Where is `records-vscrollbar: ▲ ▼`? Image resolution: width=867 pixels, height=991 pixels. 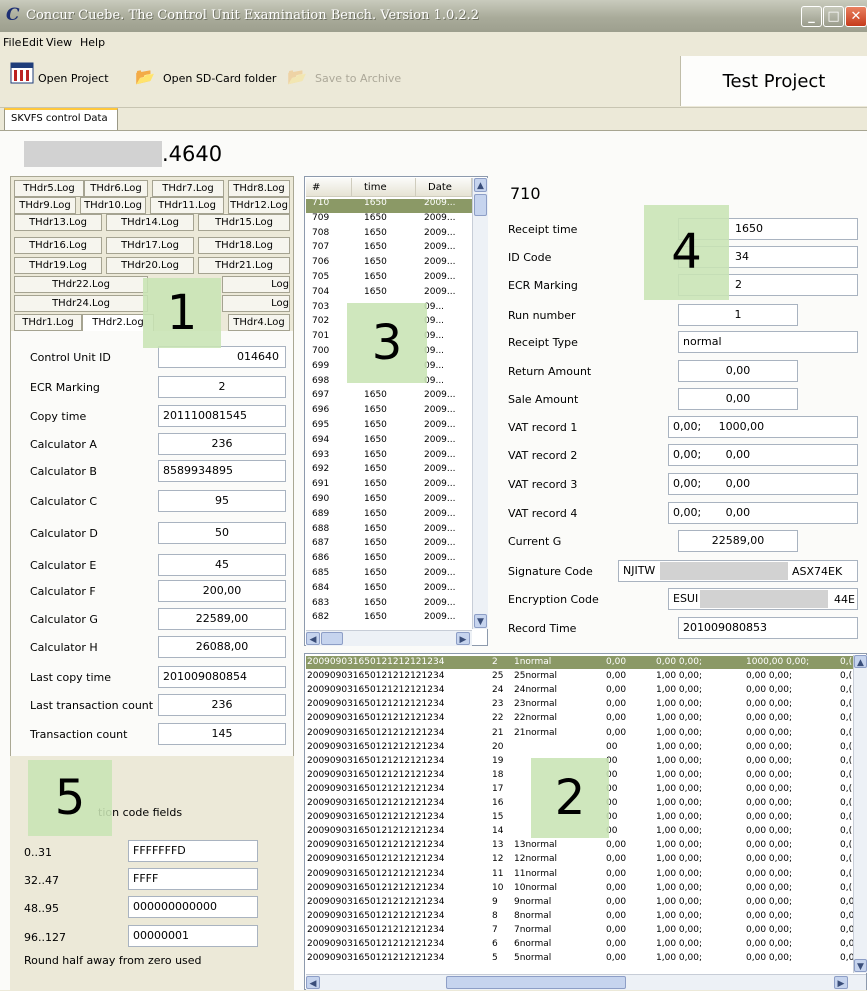
records-vscrollbar: ▲ ▼ is located at coordinates (860, 814).